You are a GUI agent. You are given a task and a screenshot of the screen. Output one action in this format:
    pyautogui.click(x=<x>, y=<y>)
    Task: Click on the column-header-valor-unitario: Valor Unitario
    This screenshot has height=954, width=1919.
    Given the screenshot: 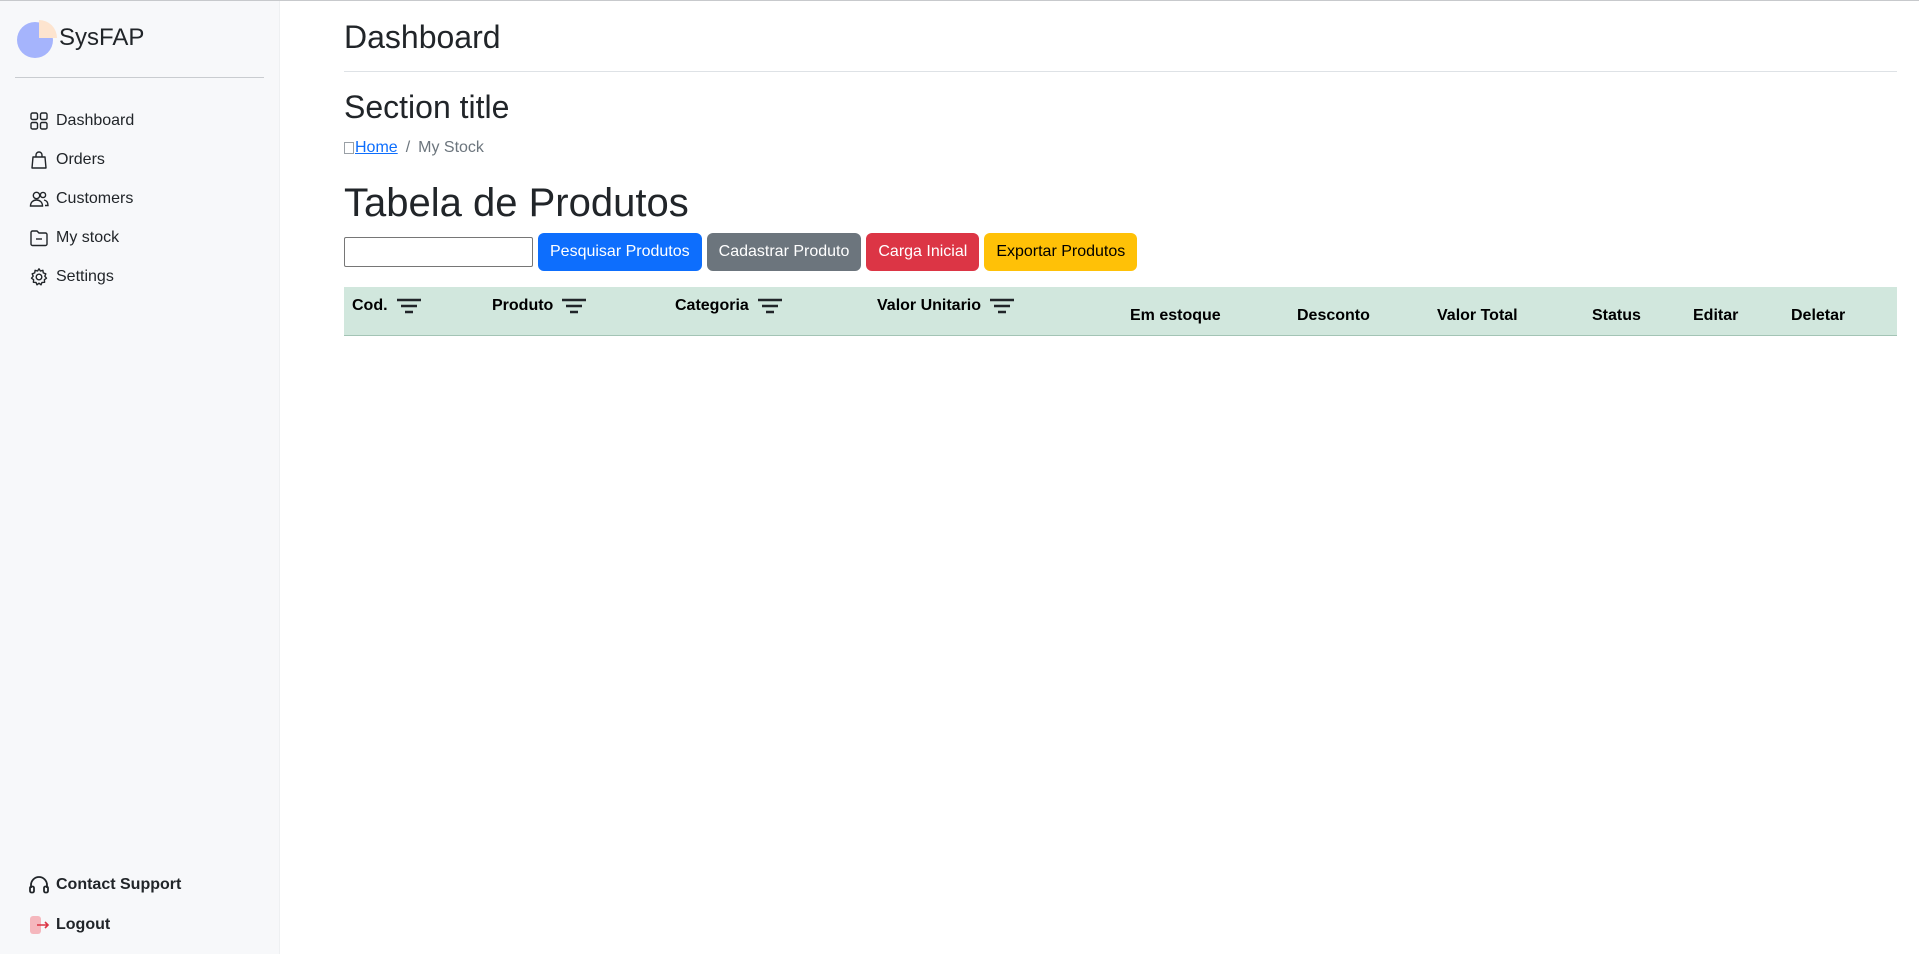 What is the action you would take?
    pyautogui.click(x=995, y=311)
    